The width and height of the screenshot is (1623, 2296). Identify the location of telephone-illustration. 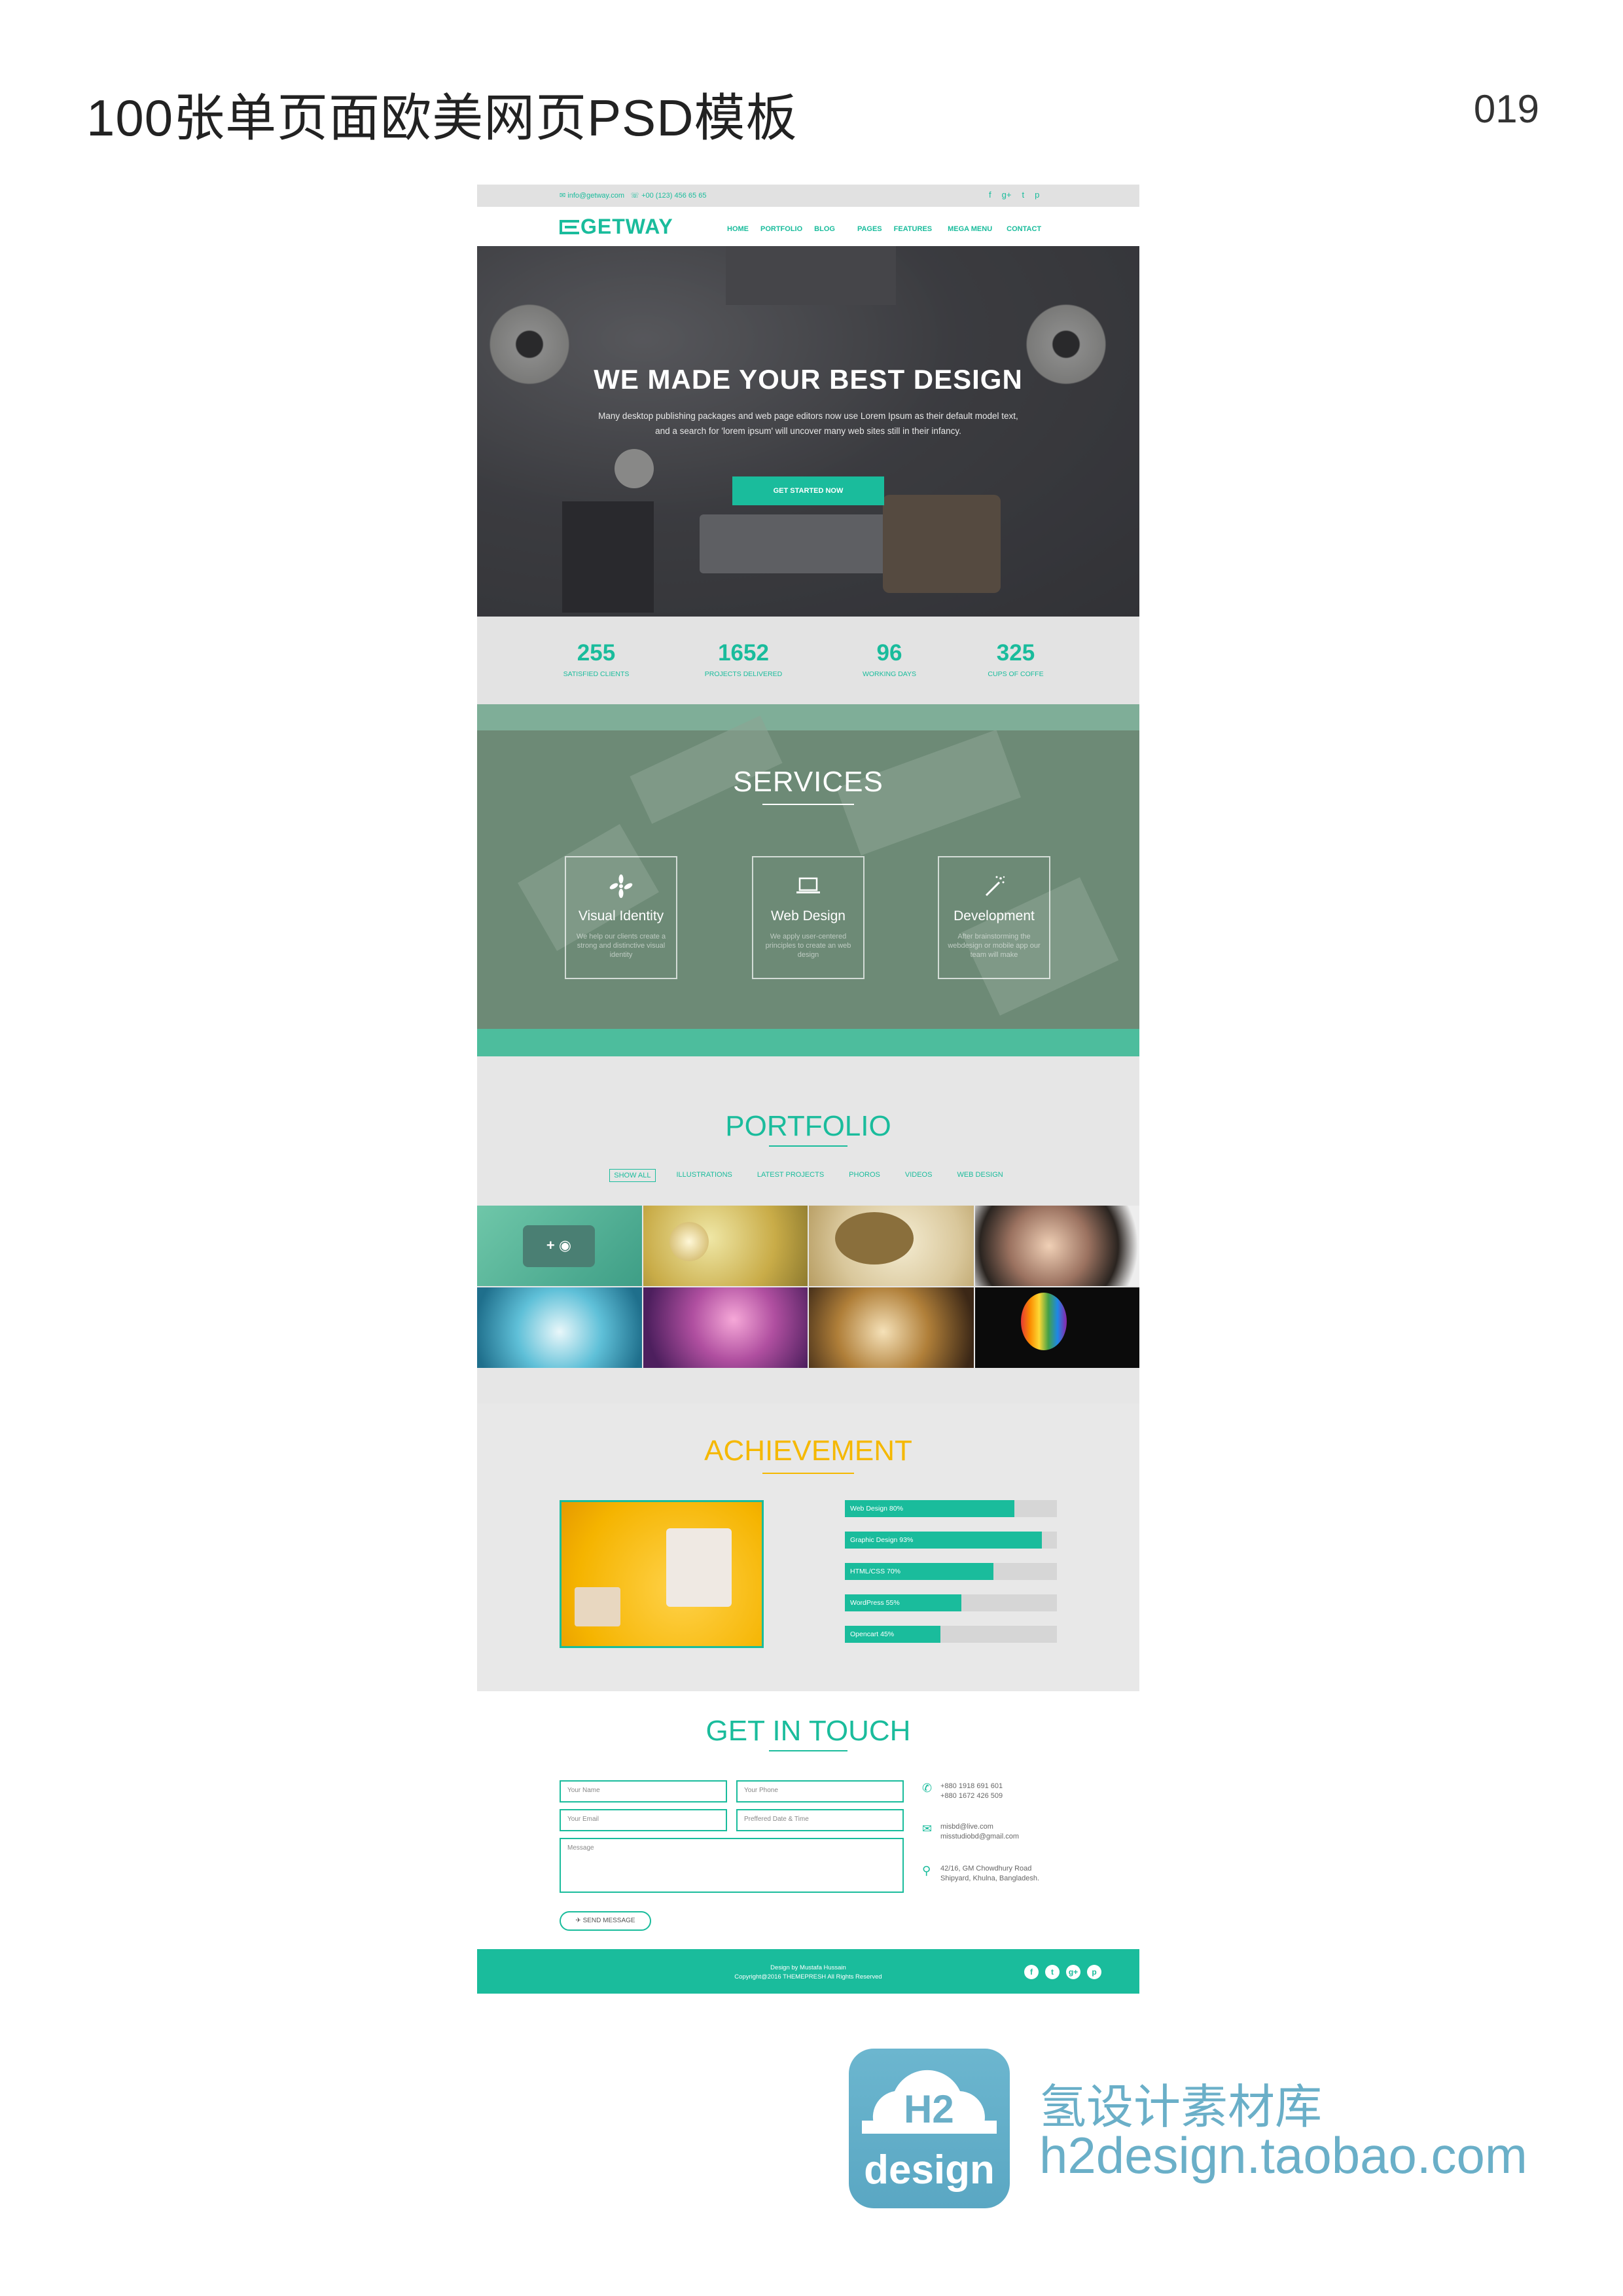
(597, 1607).